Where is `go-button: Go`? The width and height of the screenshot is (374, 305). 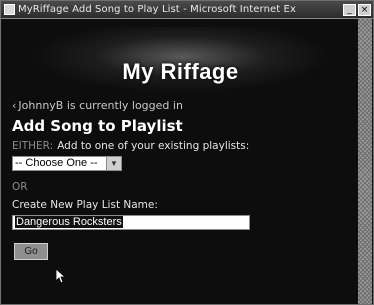 go-button: Go is located at coordinates (31, 251).